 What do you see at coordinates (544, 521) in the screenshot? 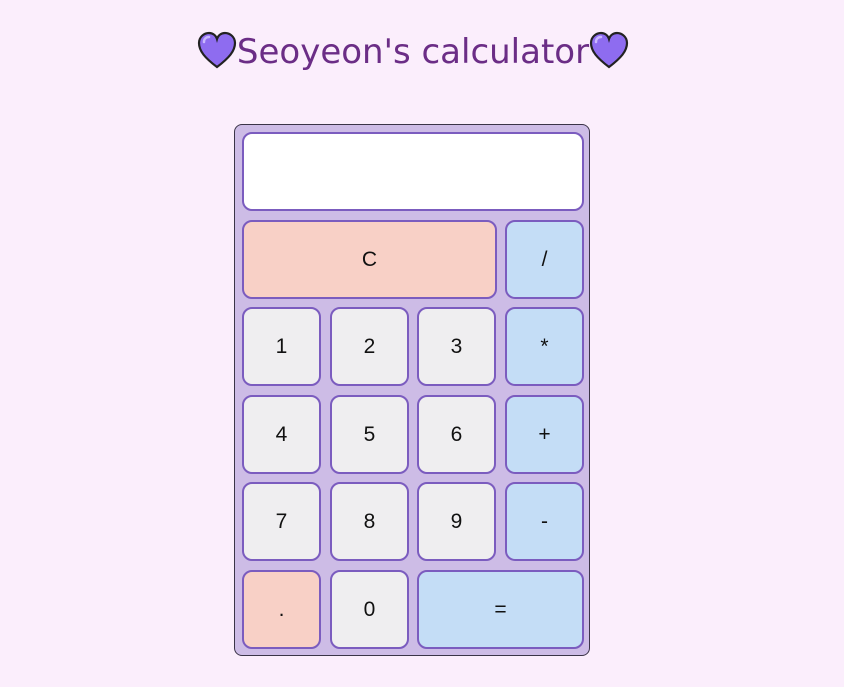
I see `minus-button: -` at bounding box center [544, 521].